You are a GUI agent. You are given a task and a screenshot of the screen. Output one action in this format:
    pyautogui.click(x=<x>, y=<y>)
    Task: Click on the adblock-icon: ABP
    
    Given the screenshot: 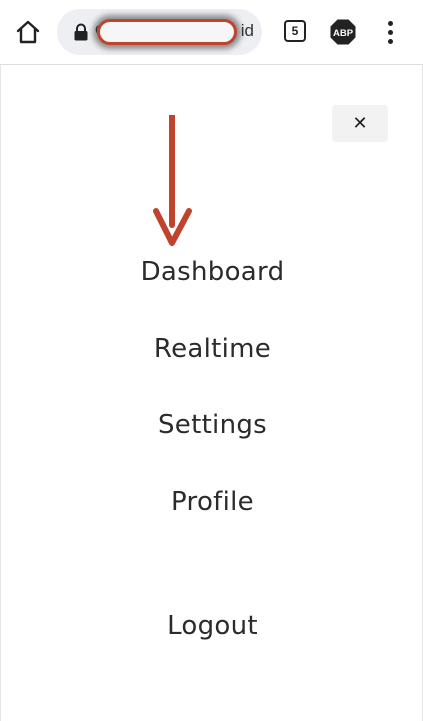 What is the action you would take?
    pyautogui.click(x=343, y=32)
    